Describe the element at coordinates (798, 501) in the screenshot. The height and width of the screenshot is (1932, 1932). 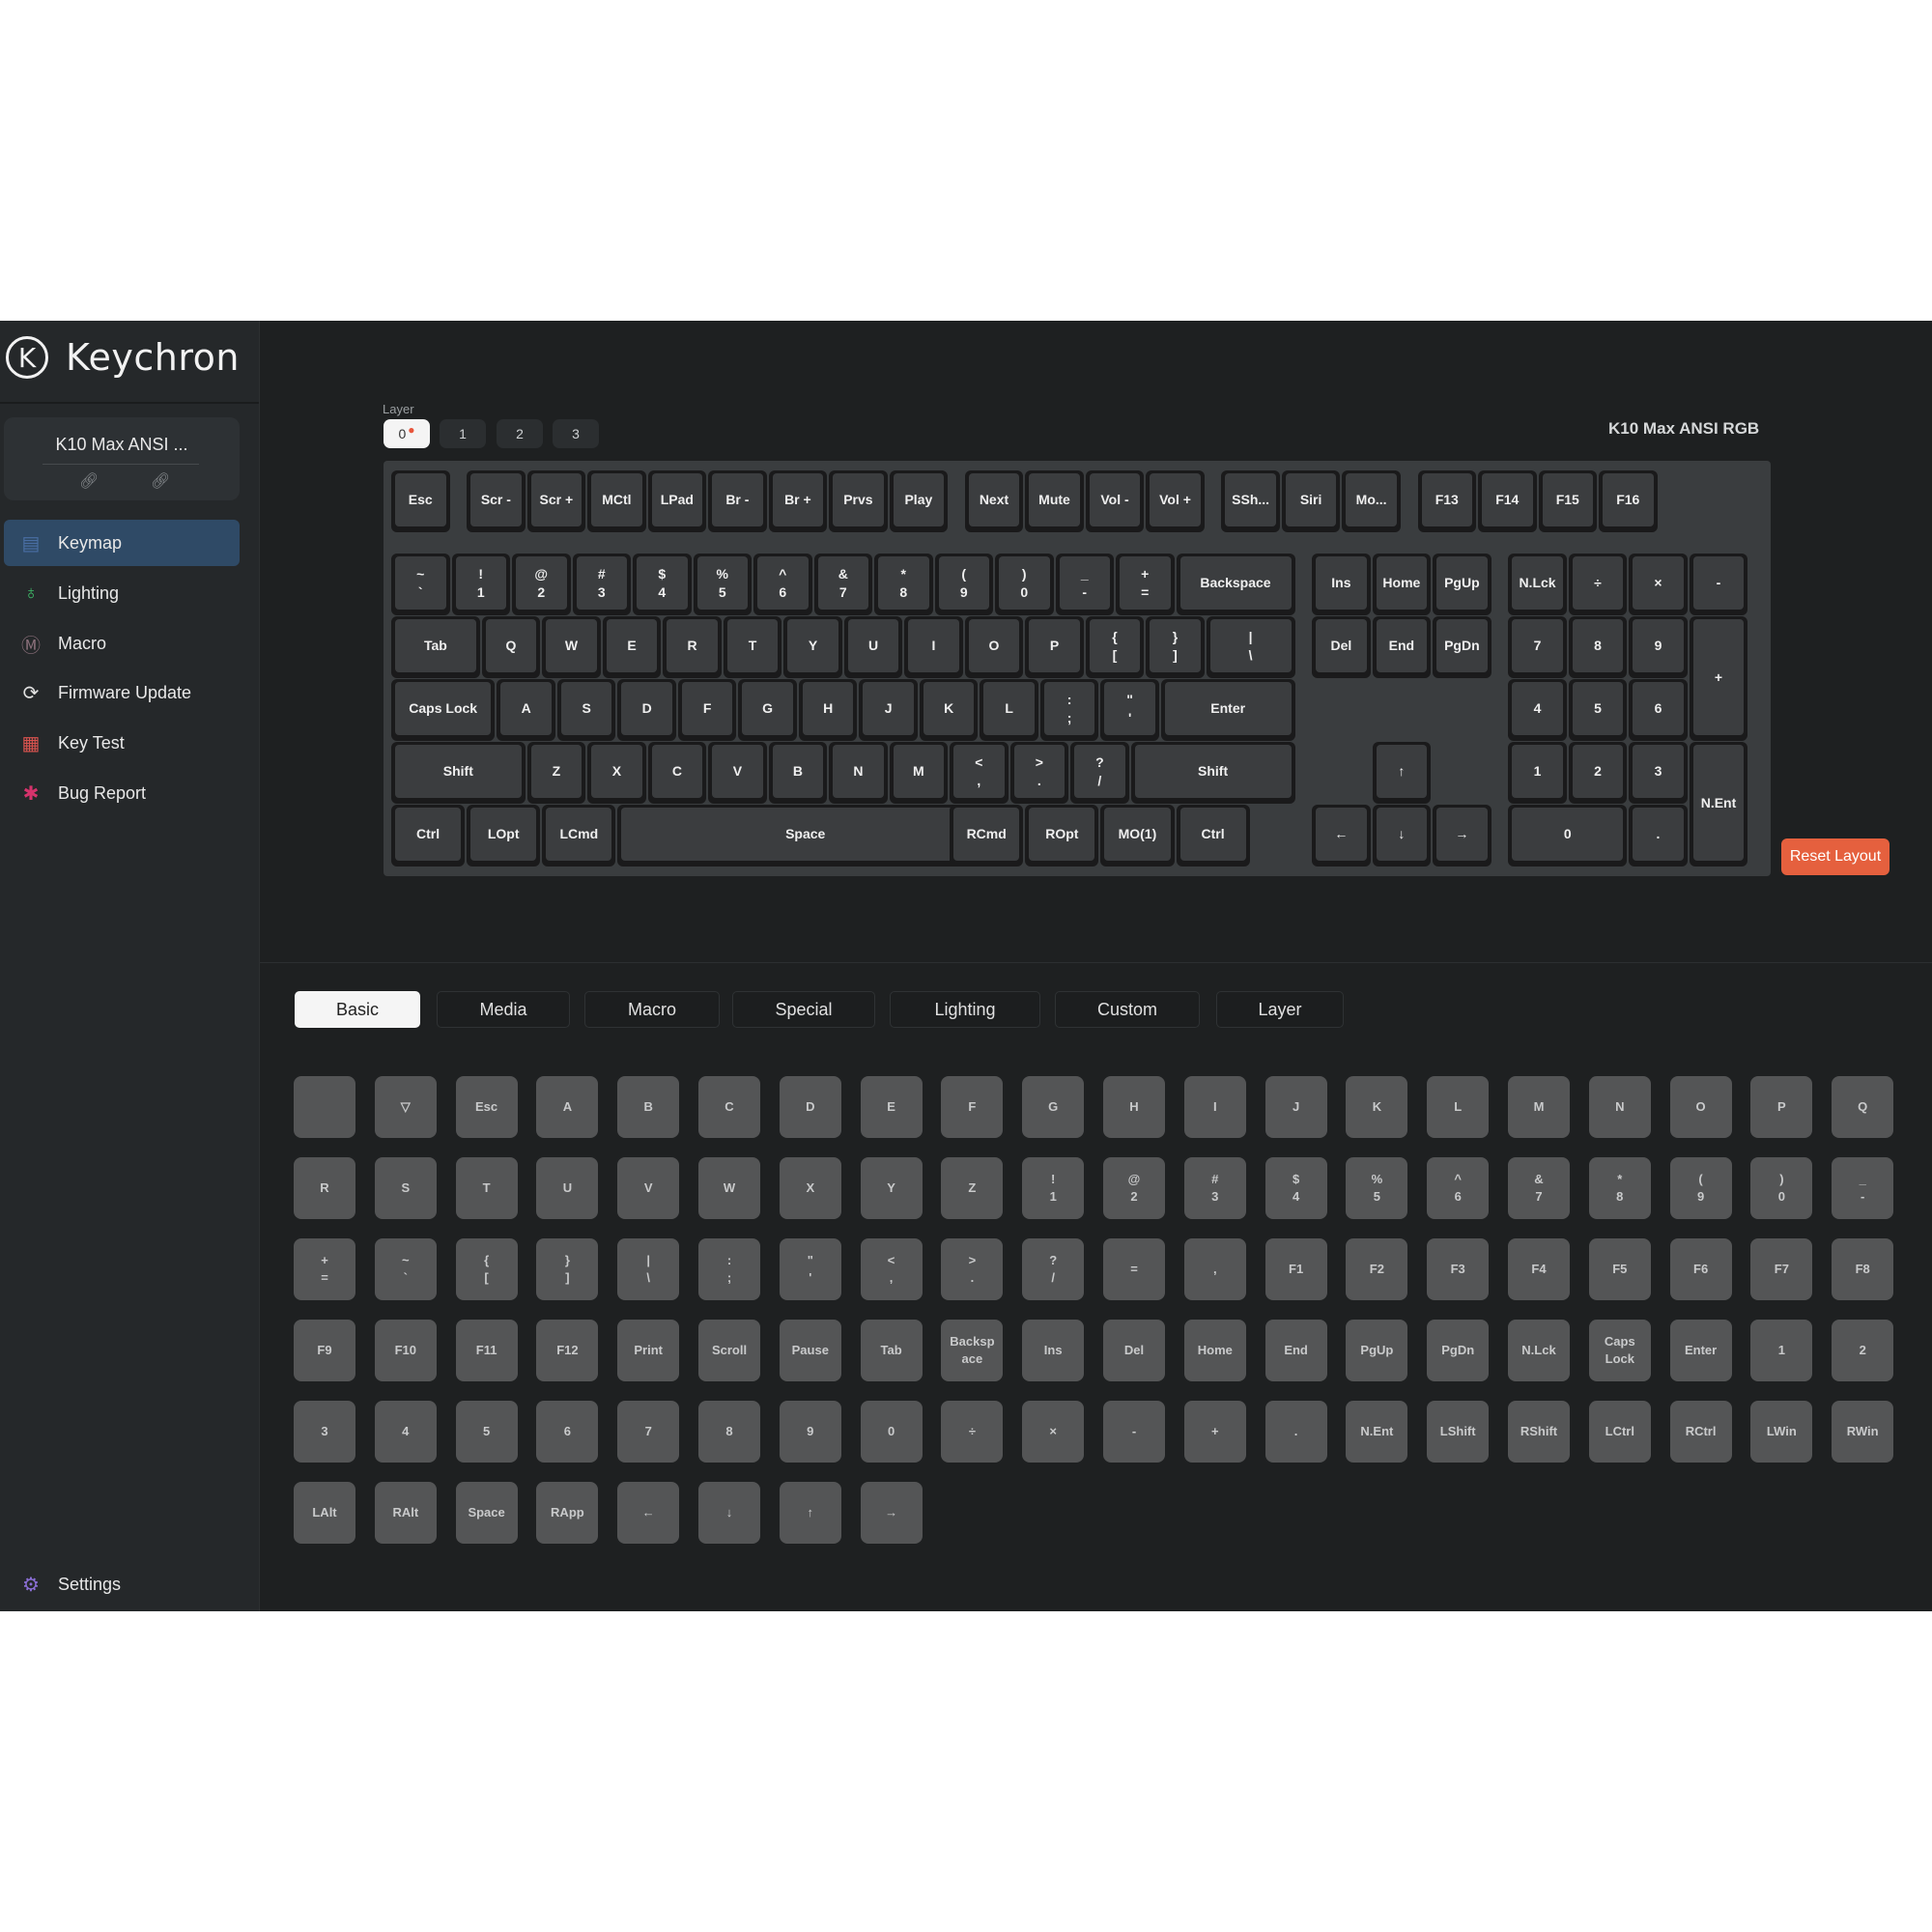
I see `key-br: Br +` at that location.